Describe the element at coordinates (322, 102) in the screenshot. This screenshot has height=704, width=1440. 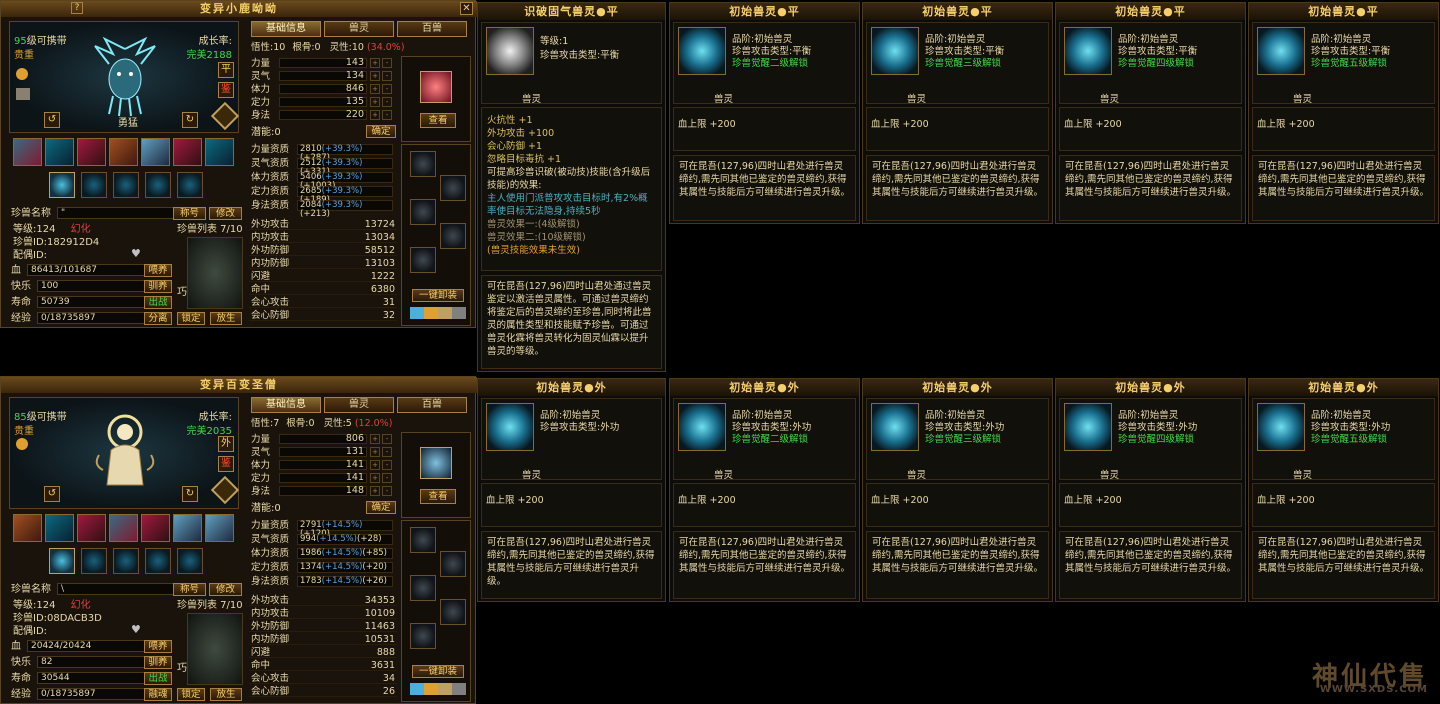
I see `stat-row: 定力 135 + -` at that location.